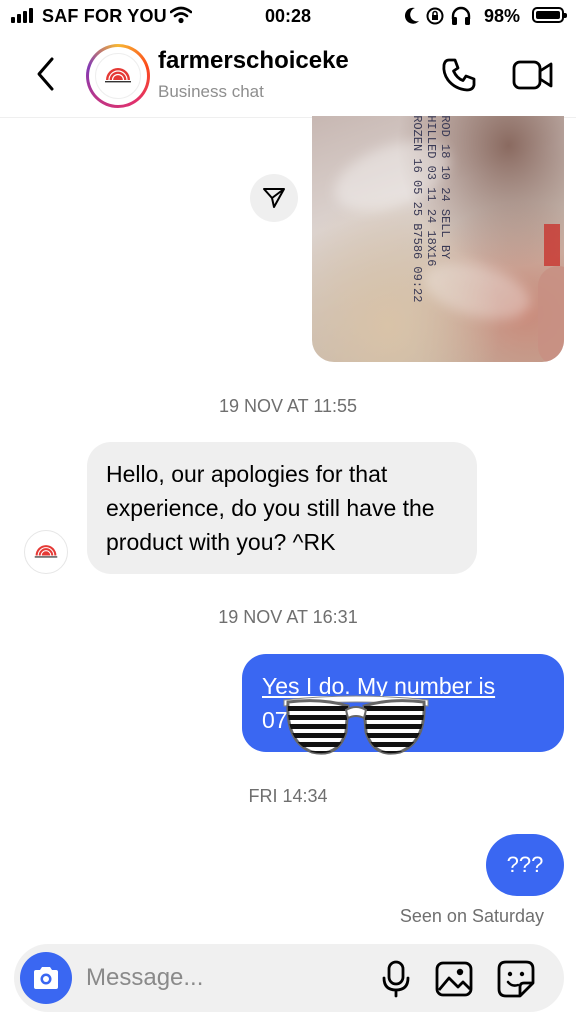 Image resolution: width=576 pixels, height=1024 pixels. I want to click on camera-icon, so click(46, 978).